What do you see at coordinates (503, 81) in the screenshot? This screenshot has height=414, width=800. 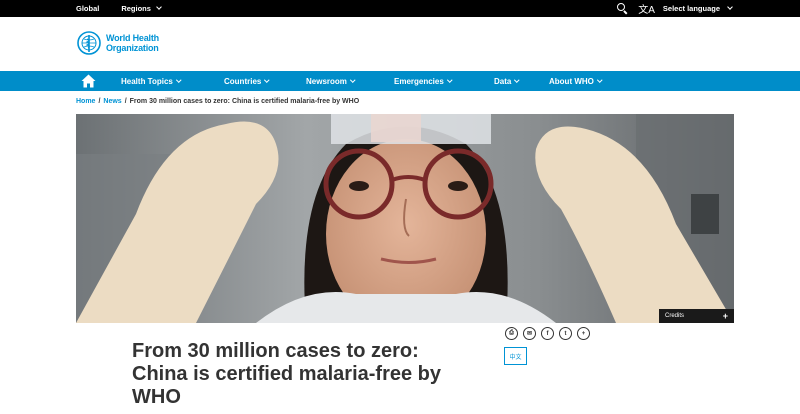 I see `nav-label: Data` at bounding box center [503, 81].